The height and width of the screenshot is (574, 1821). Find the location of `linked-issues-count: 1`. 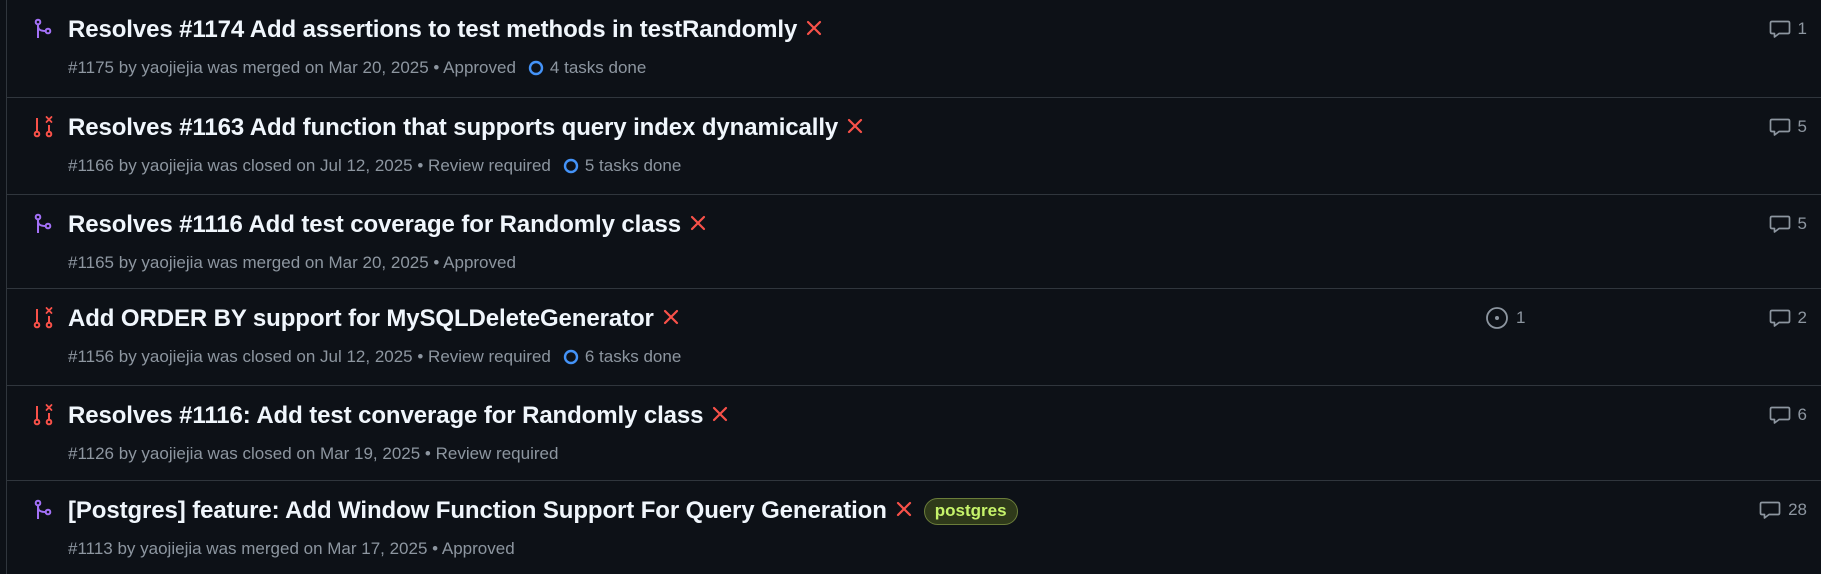

linked-issues-count: 1 is located at coordinates (1505, 318).